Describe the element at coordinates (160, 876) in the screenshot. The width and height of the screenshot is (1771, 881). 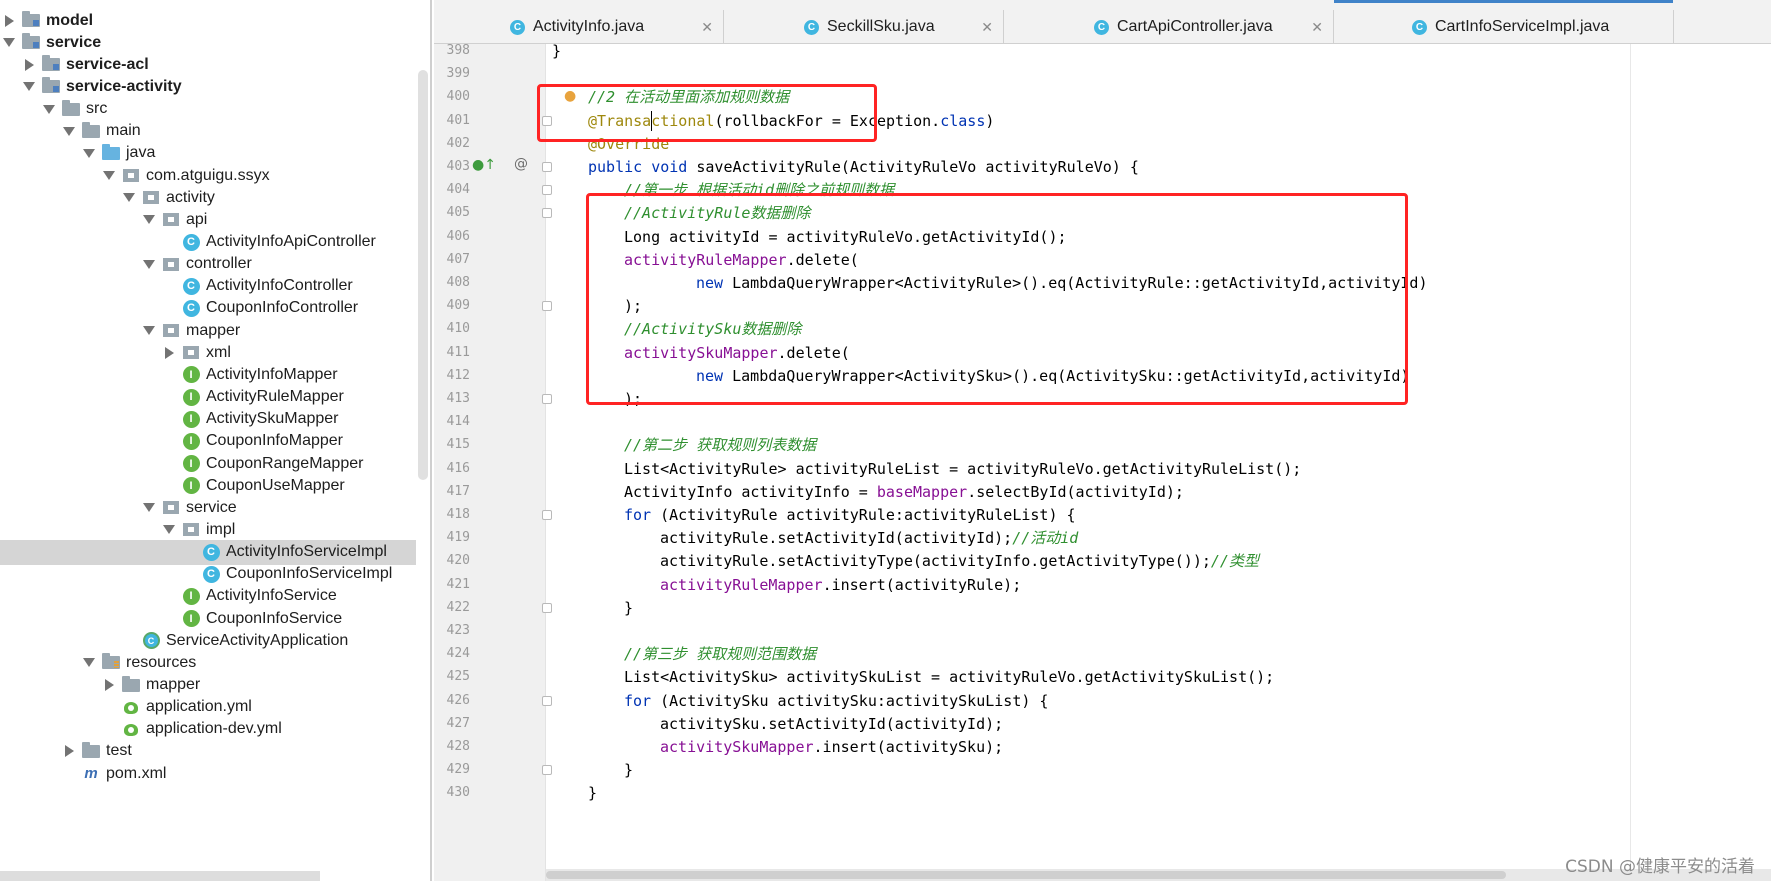
I see `tree-horizontal-scrollbar` at that location.